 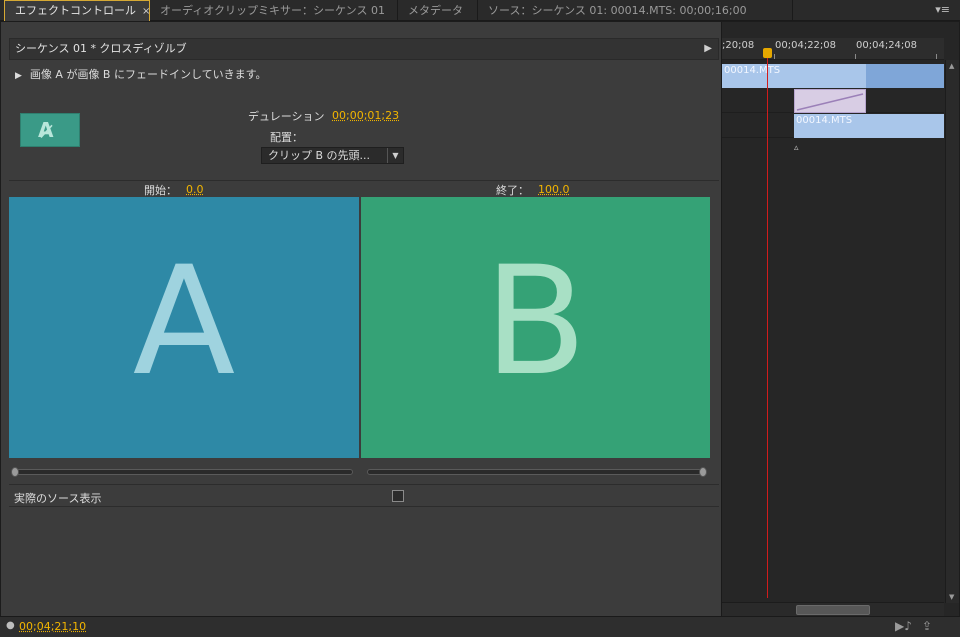 What do you see at coordinates (58, 498) in the screenshot?
I see `show-actual-sources-label: 実際のソース表示` at bounding box center [58, 498].